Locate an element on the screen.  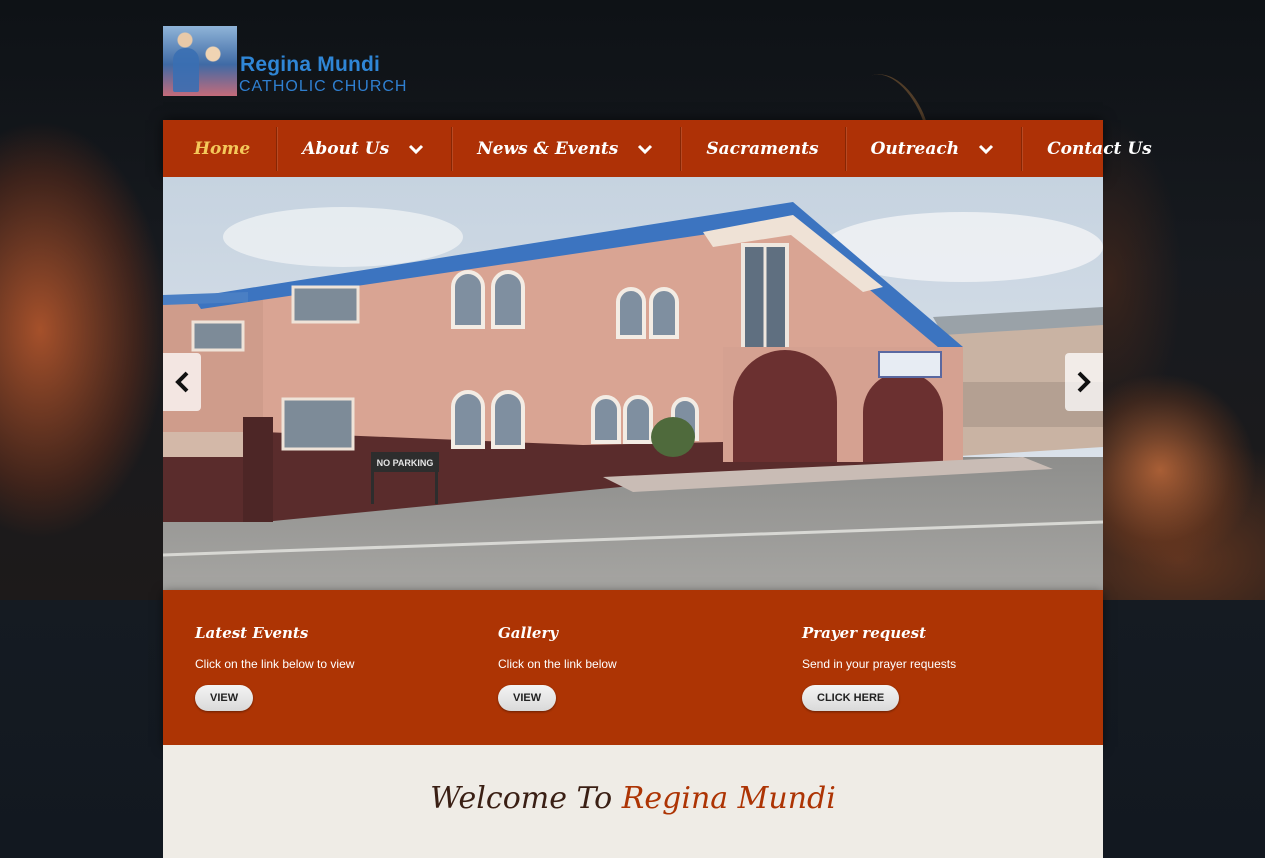
nav-item-outreach: Outreach is located at coordinates (934, 148).